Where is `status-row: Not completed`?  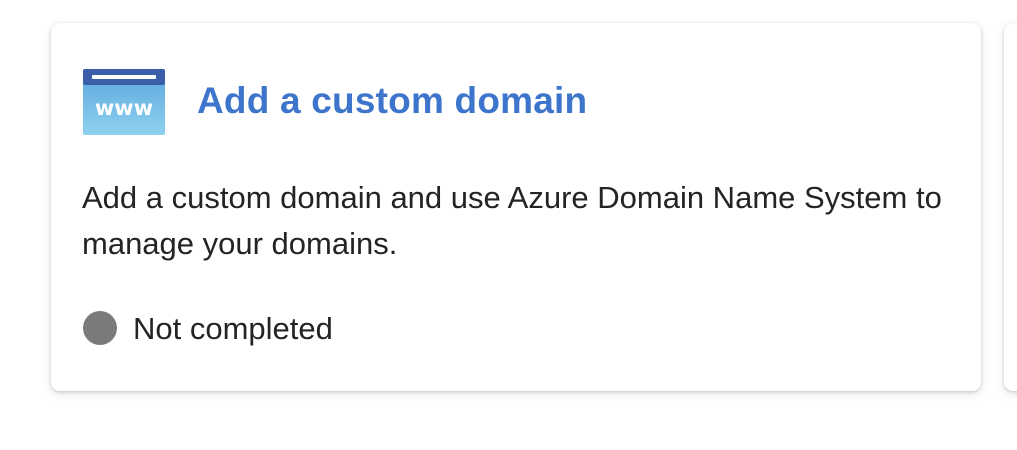 status-row: Not completed is located at coordinates (208, 328).